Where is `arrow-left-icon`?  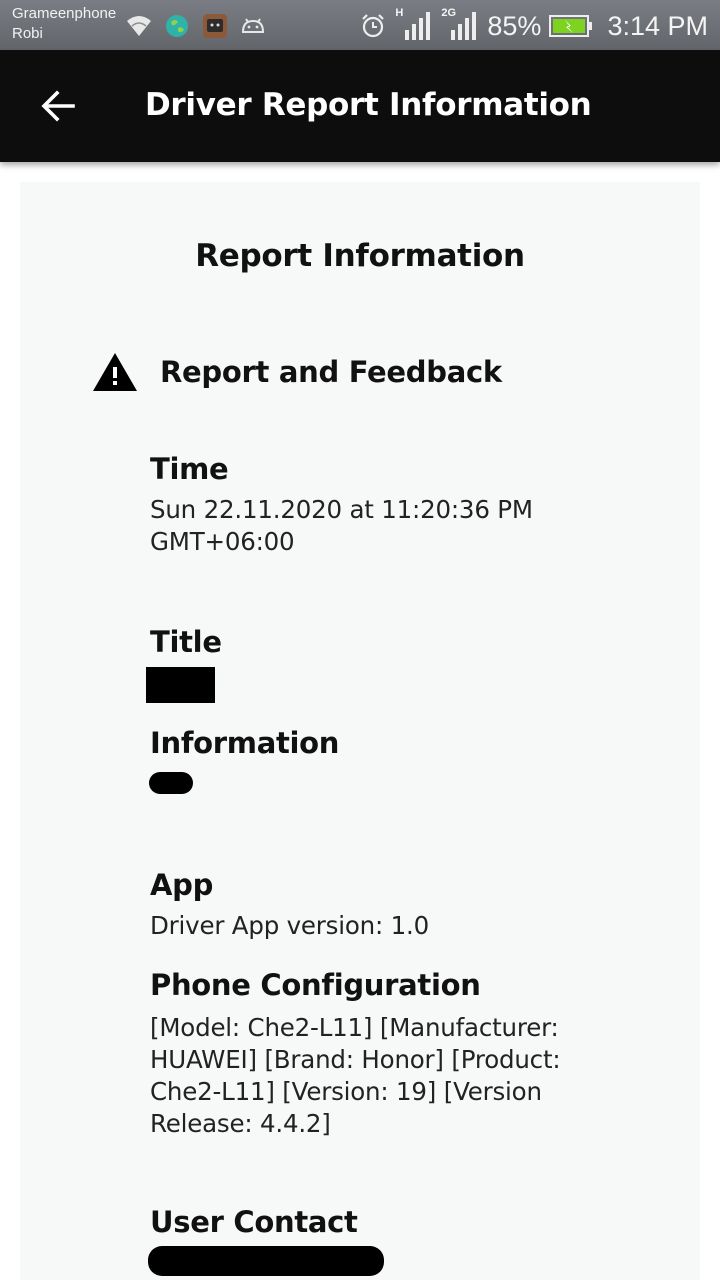 arrow-left-icon is located at coordinates (58, 106).